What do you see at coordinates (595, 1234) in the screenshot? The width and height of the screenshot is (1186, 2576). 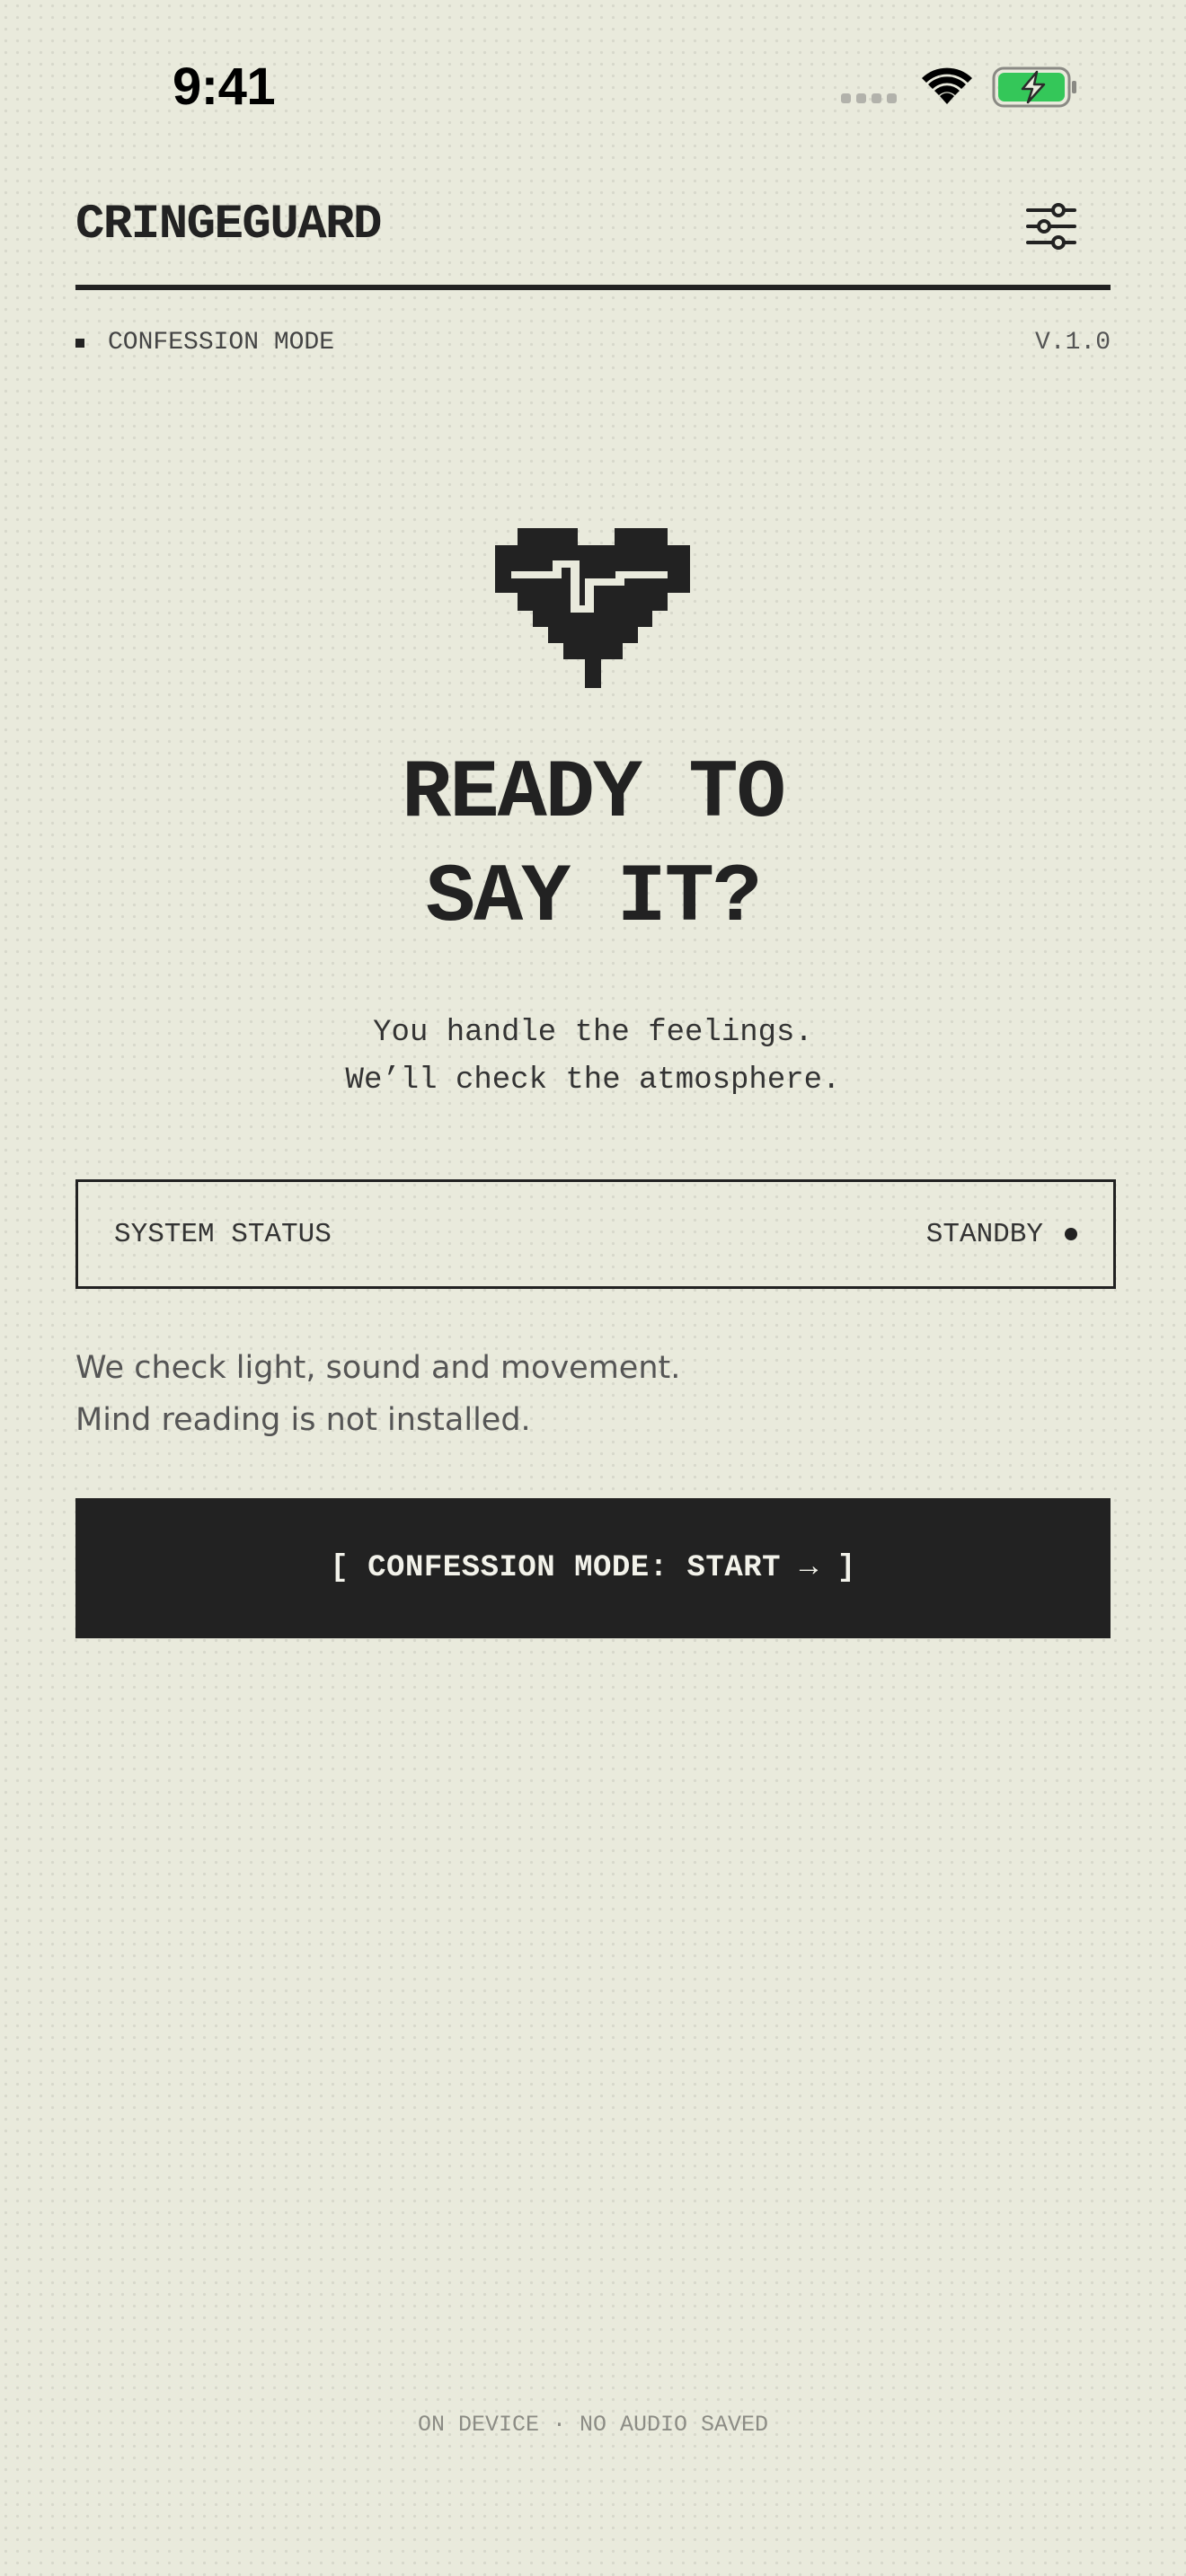 I see `system-status-panel: SYSTEM STATUS STANDBY` at bounding box center [595, 1234].